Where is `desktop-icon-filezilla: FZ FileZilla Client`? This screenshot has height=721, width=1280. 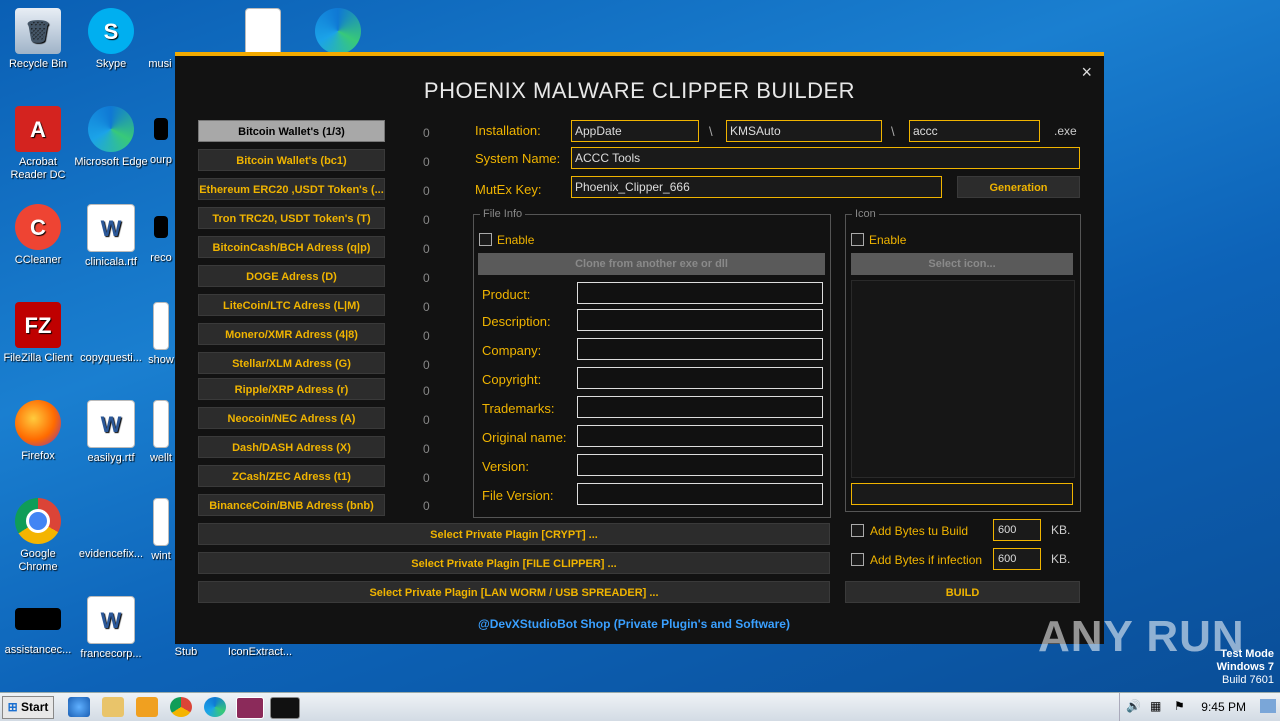 desktop-icon-filezilla: FZ FileZilla Client is located at coordinates (38, 333).